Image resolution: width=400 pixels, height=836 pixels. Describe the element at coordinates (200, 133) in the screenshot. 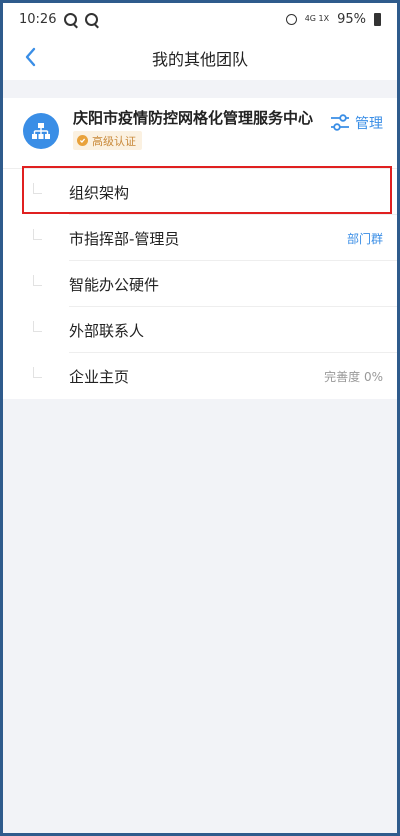

I see `team-header: 庆阳市疫情防控网格化管理服务中心 高级认证 管理` at that location.